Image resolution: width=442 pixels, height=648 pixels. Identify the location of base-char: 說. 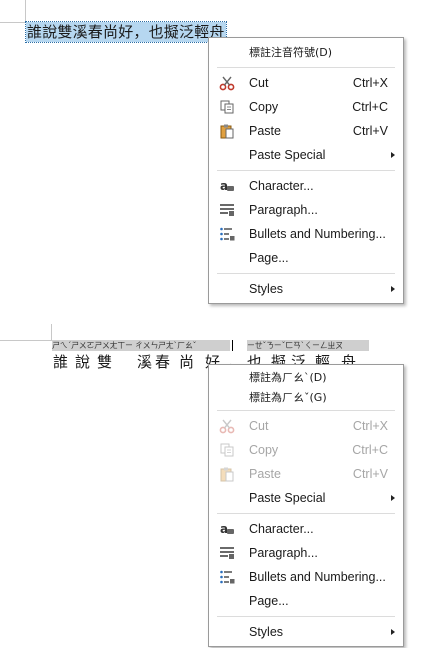
(83, 362).